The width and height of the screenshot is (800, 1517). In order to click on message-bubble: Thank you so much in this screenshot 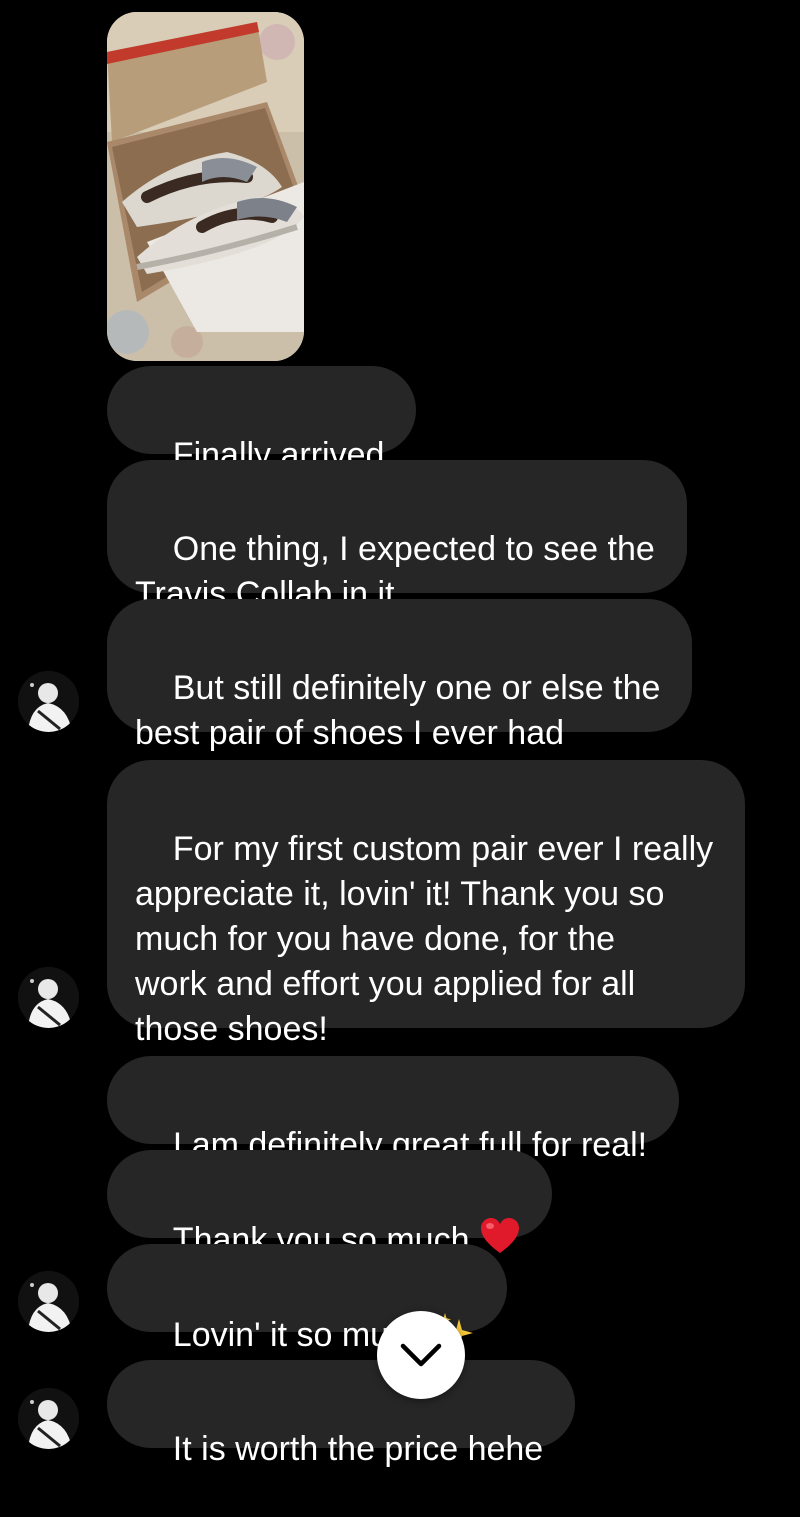, I will do `click(329, 1204)`.